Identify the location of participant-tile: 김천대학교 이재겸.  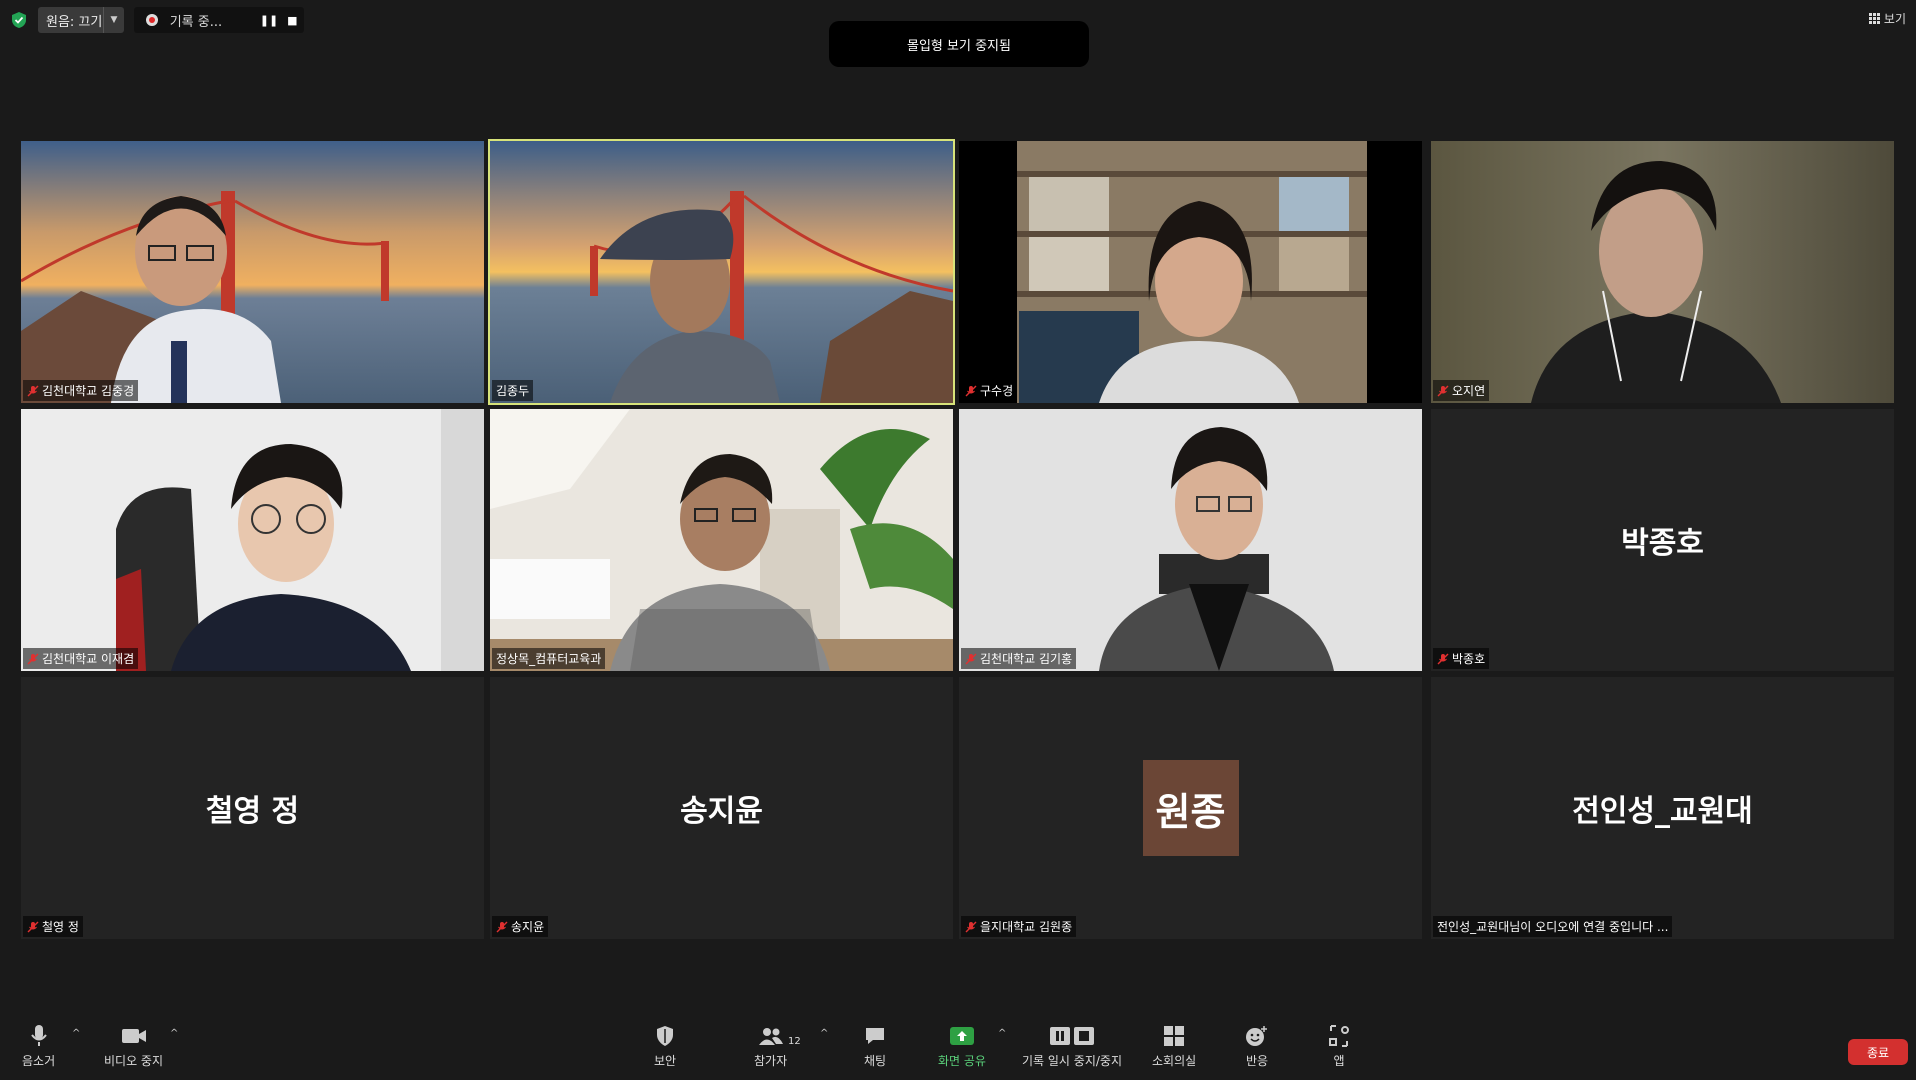
(252, 540).